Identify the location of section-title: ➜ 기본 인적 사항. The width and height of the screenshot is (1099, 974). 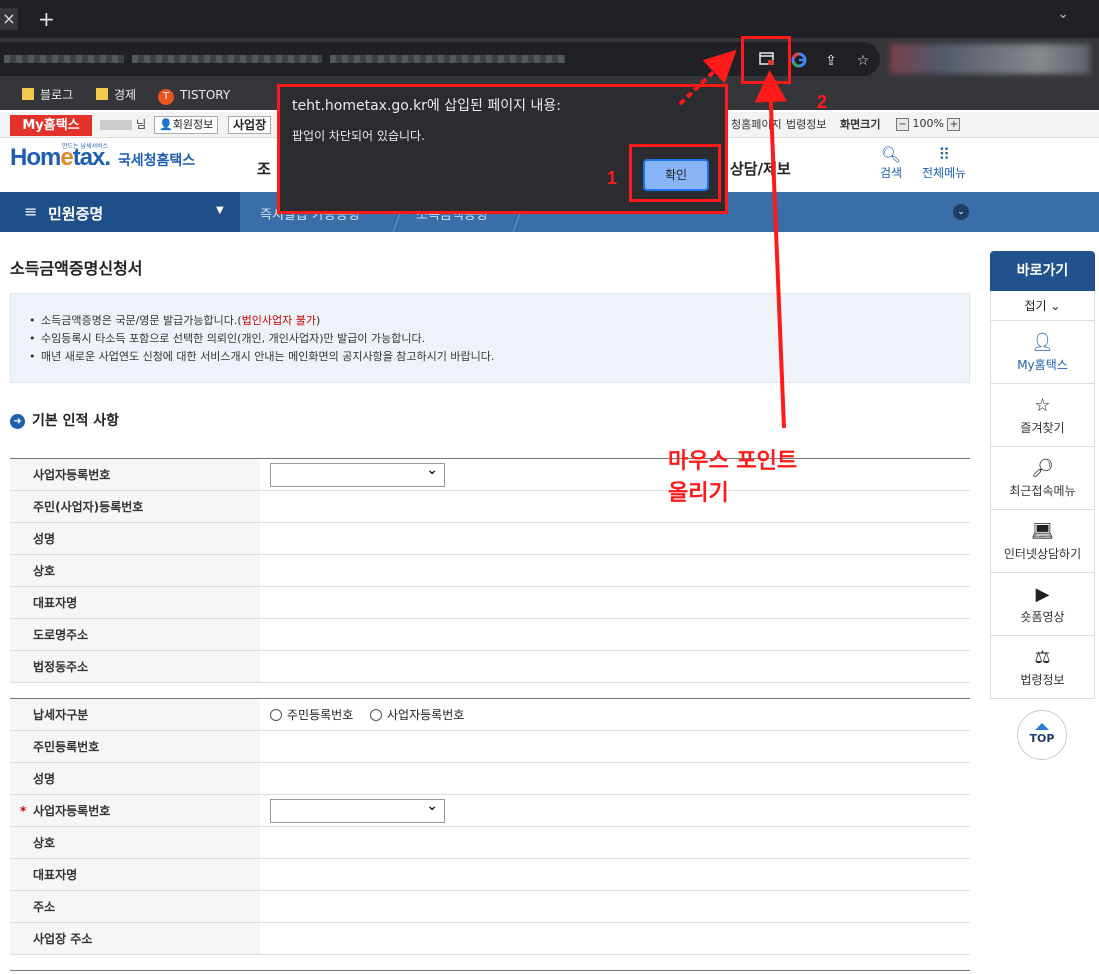
(64, 420).